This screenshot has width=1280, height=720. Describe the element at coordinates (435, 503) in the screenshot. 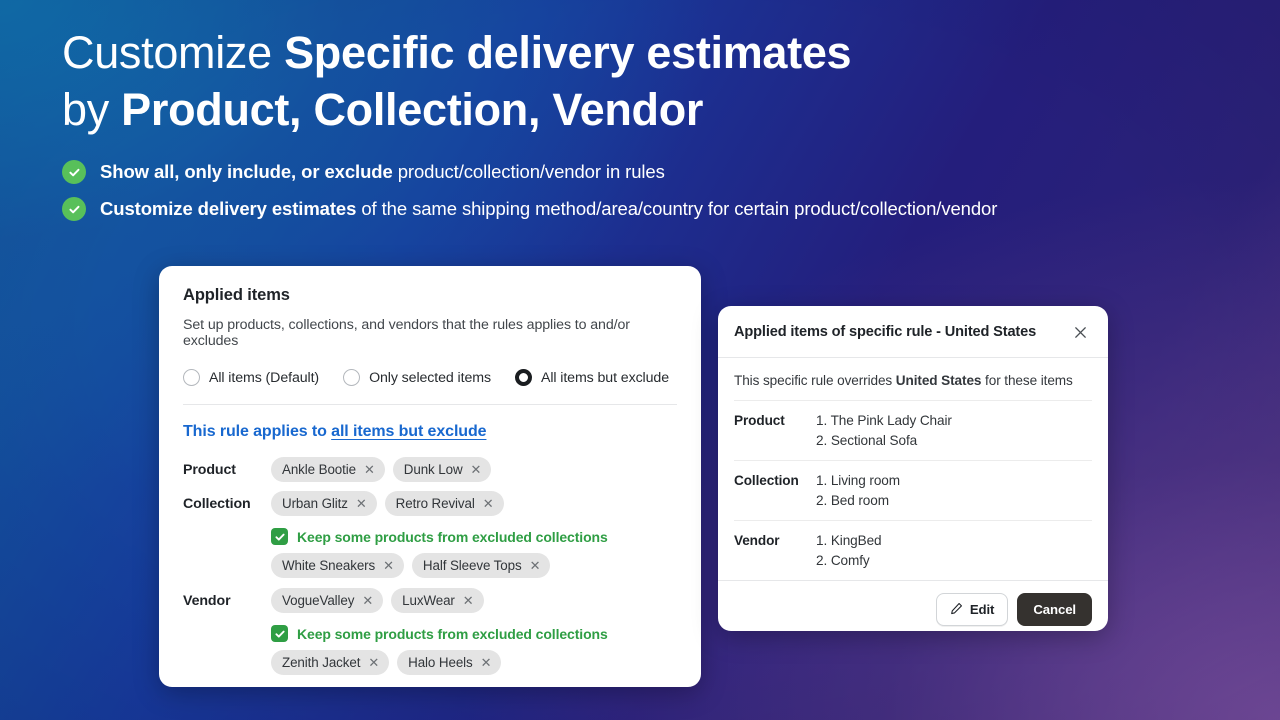

I see `chip-label: Retro Revival` at that location.